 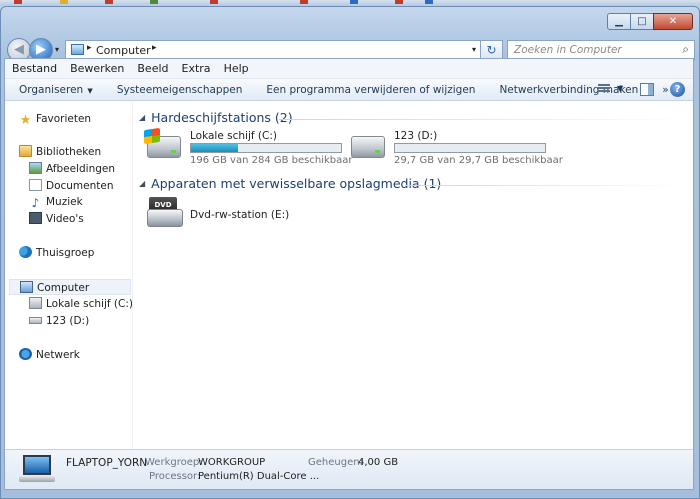 I want to click on nav-computer: Computer, so click(x=70, y=287).